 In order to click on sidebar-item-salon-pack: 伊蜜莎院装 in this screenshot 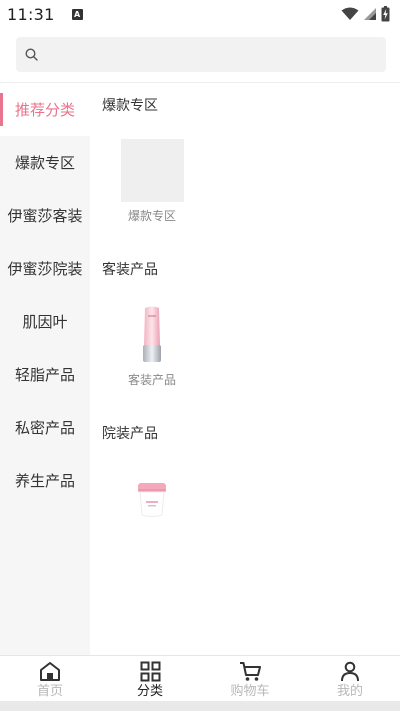, I will do `click(45, 268)`.